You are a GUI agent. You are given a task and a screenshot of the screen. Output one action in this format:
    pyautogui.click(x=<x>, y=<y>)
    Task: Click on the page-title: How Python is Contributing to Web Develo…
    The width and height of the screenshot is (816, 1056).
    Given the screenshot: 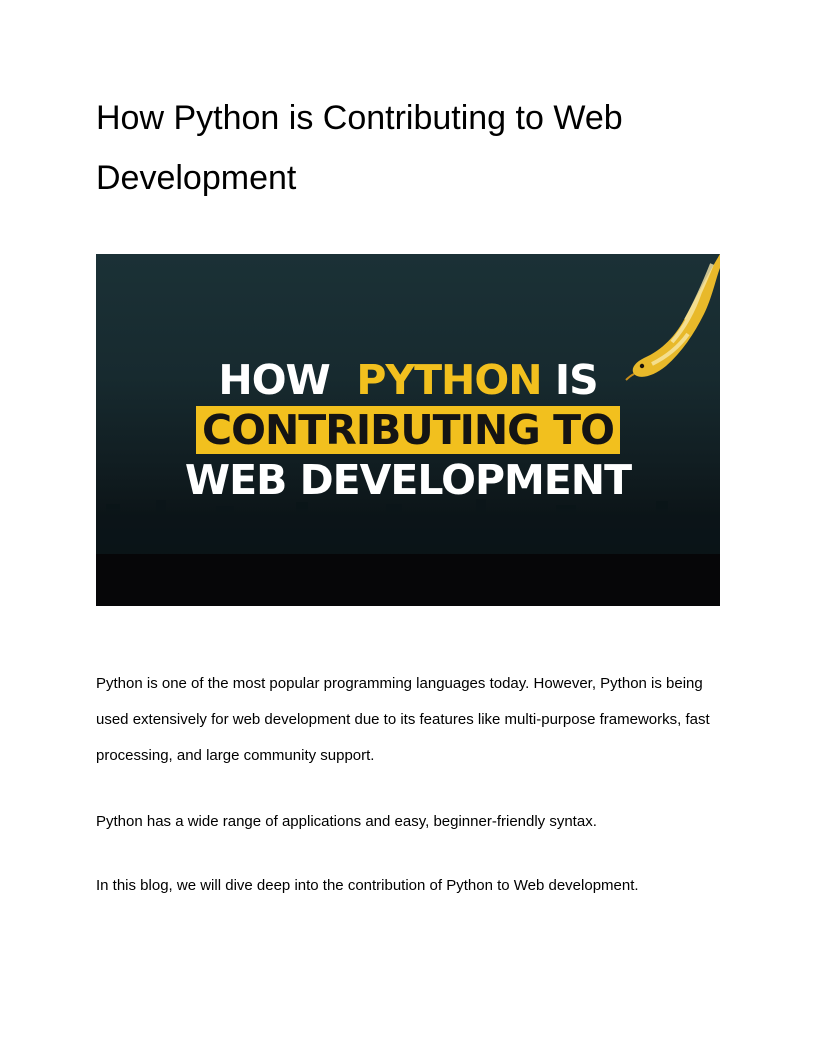 What is the action you would take?
    pyautogui.click(x=359, y=148)
    